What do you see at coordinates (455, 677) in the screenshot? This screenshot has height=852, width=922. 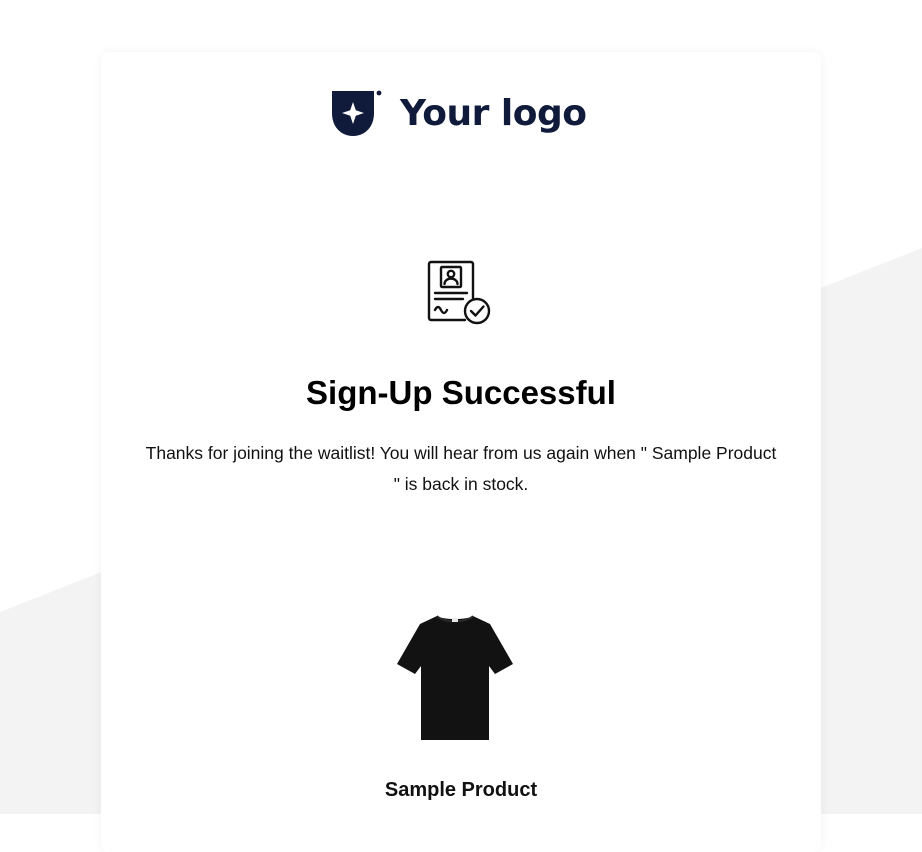 I see `product-image` at bounding box center [455, 677].